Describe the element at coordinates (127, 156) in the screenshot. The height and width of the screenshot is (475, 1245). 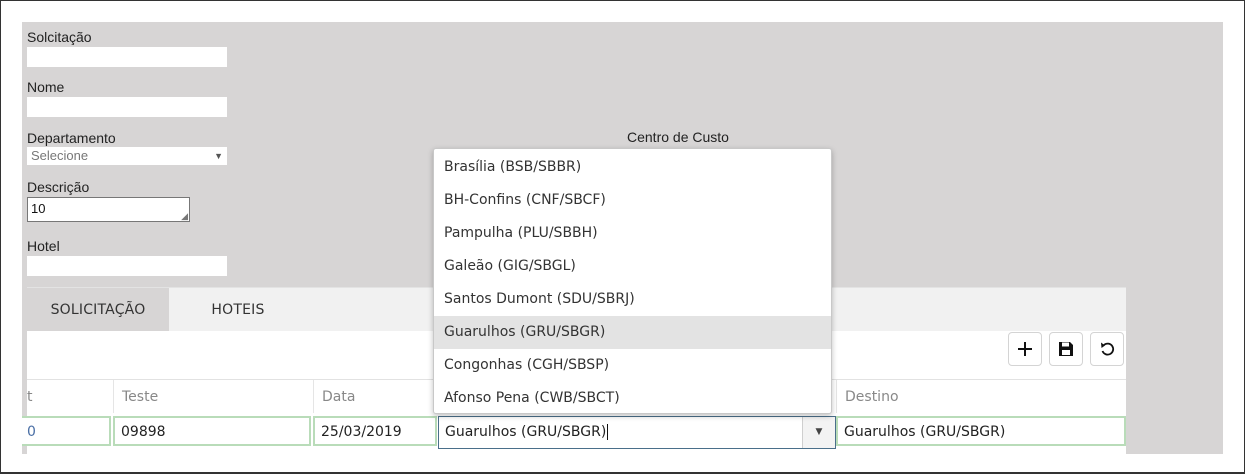
I see `departamento-select: Selecione ▼` at that location.